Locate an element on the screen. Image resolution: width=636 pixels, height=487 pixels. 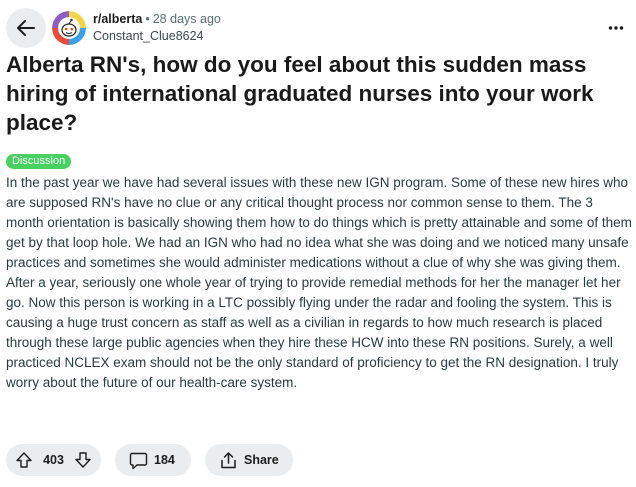
share-label: Share is located at coordinates (261, 460).